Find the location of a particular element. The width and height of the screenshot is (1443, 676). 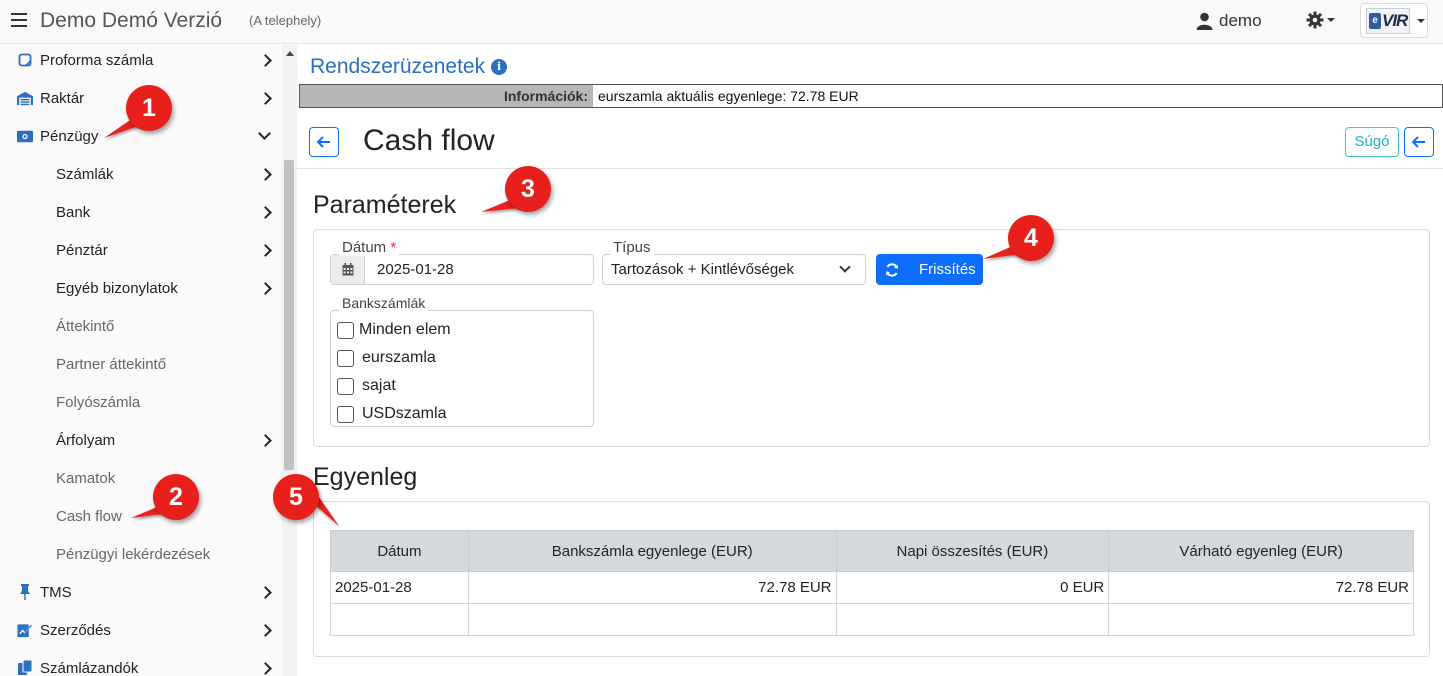

sidebar-item-label: Számlázandók is located at coordinates (89, 667).